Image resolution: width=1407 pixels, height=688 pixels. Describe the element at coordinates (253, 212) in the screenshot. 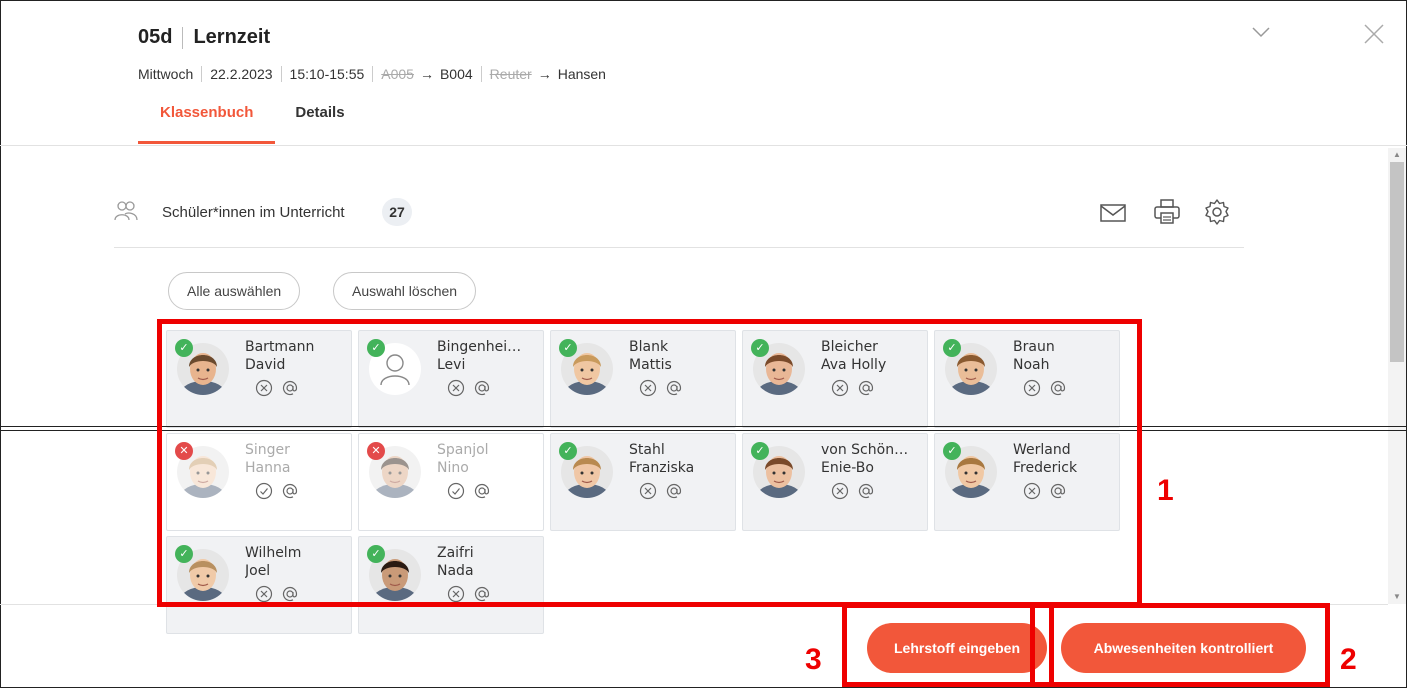

I see `students-label: Schüler*innen im Unterricht` at that location.